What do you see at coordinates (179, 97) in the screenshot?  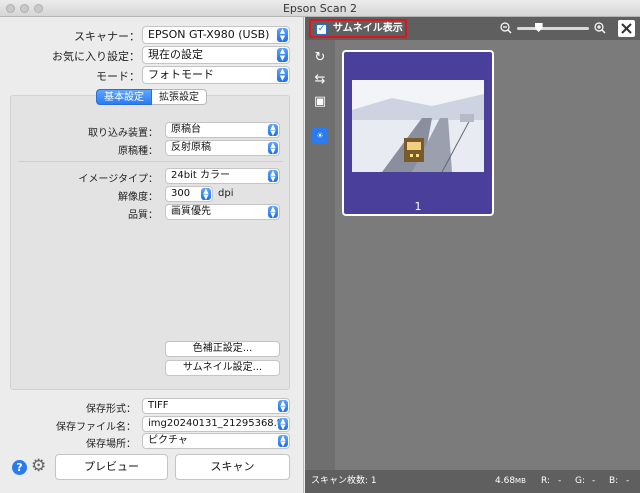 I see `tab-advanced: 拡張設定` at bounding box center [179, 97].